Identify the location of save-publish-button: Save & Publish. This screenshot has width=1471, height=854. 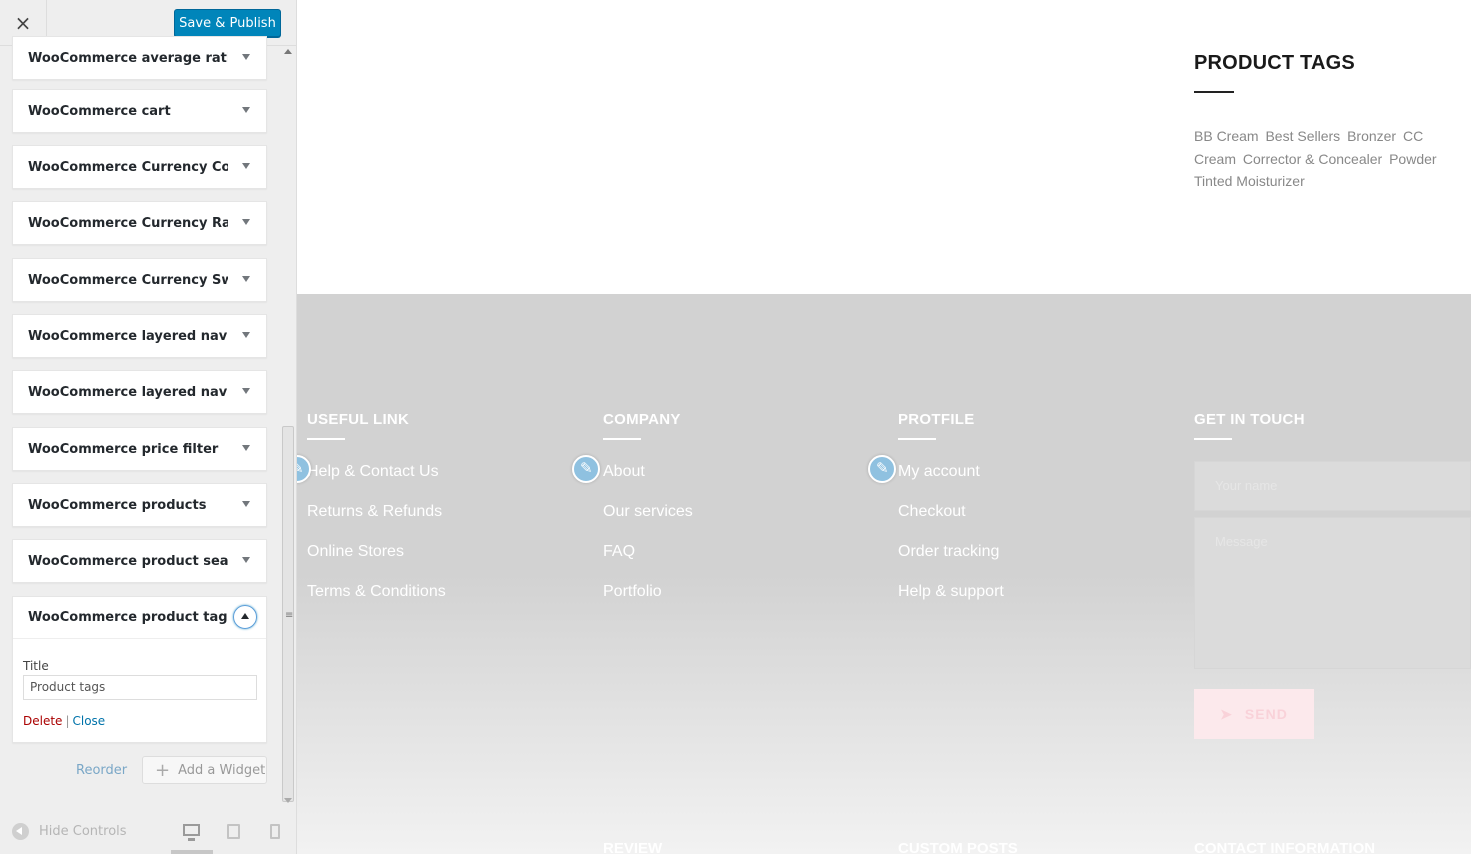
(227, 23).